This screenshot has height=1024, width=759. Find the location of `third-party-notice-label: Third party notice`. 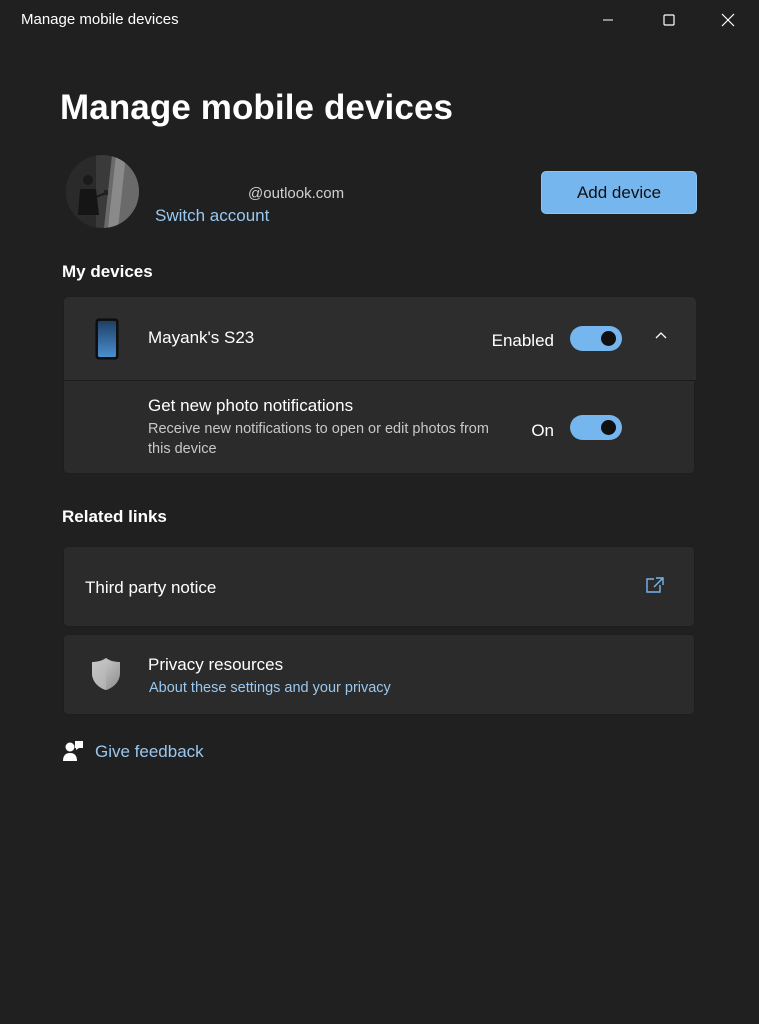

third-party-notice-label: Third party notice is located at coordinates (151, 587).